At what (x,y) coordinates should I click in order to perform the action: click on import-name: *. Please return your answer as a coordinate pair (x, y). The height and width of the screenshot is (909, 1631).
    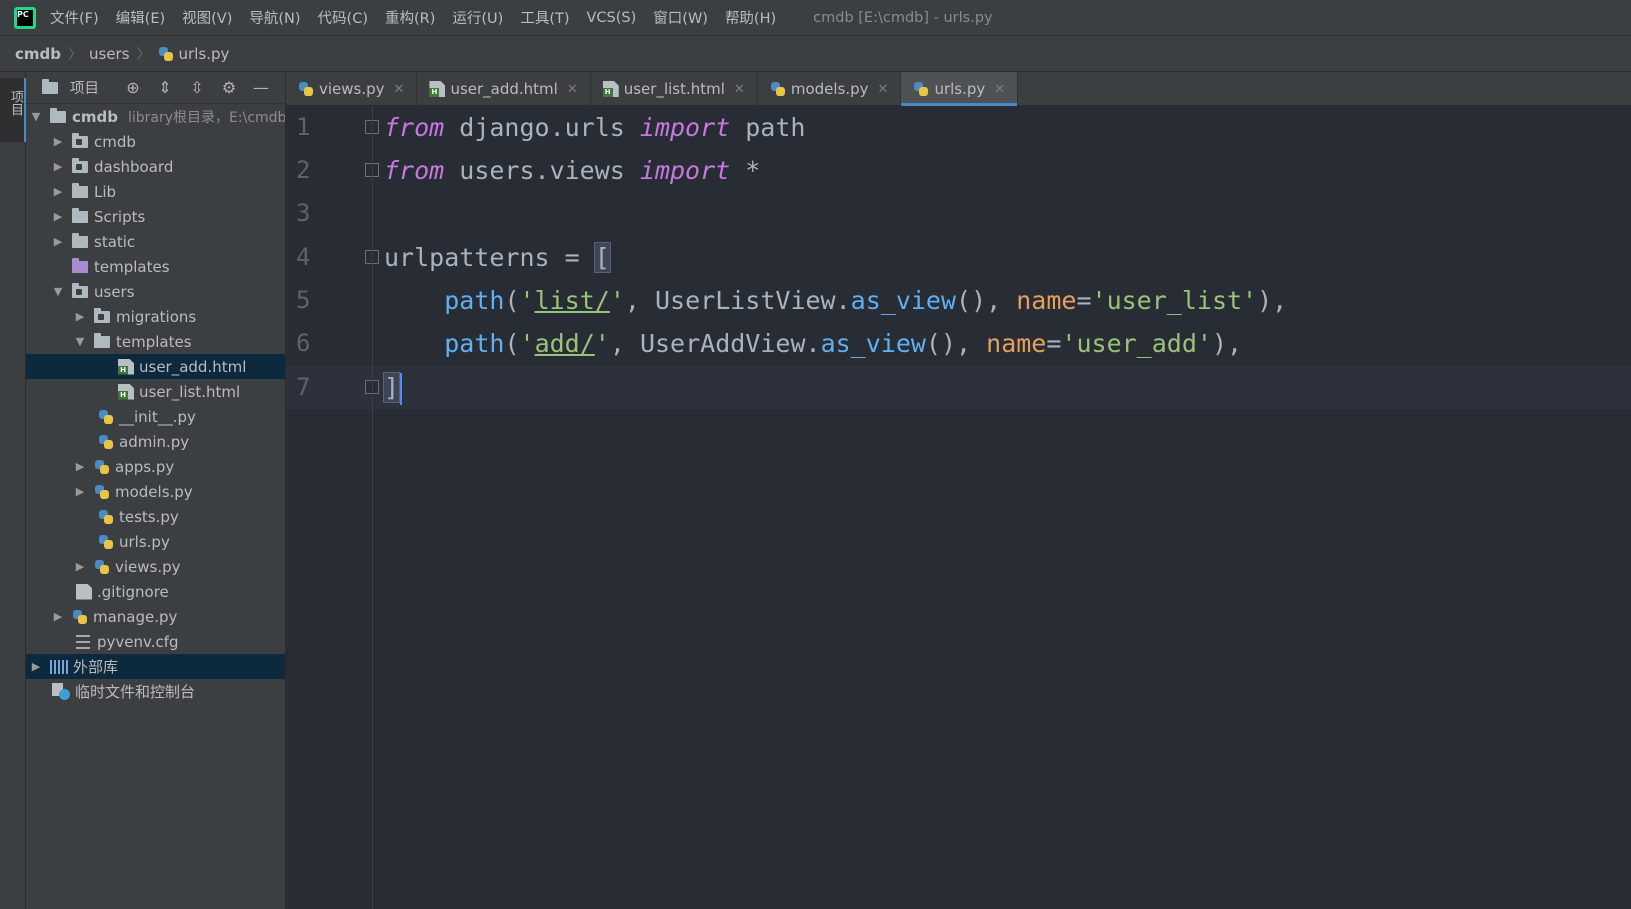
    Looking at the image, I should click on (745, 170).